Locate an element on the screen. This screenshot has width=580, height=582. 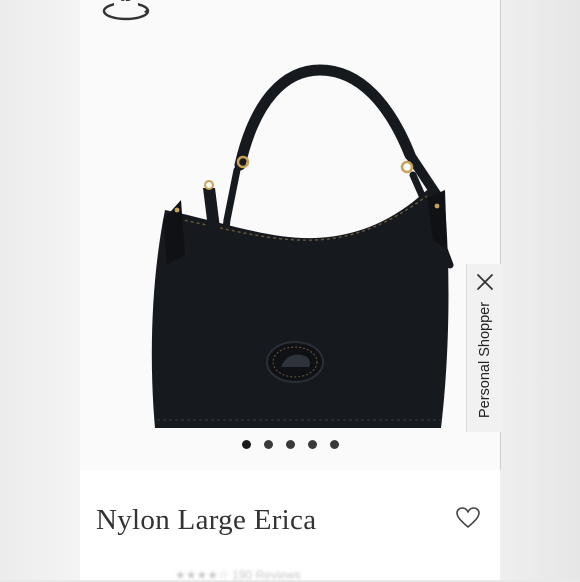
close-icon is located at coordinates (485, 282).